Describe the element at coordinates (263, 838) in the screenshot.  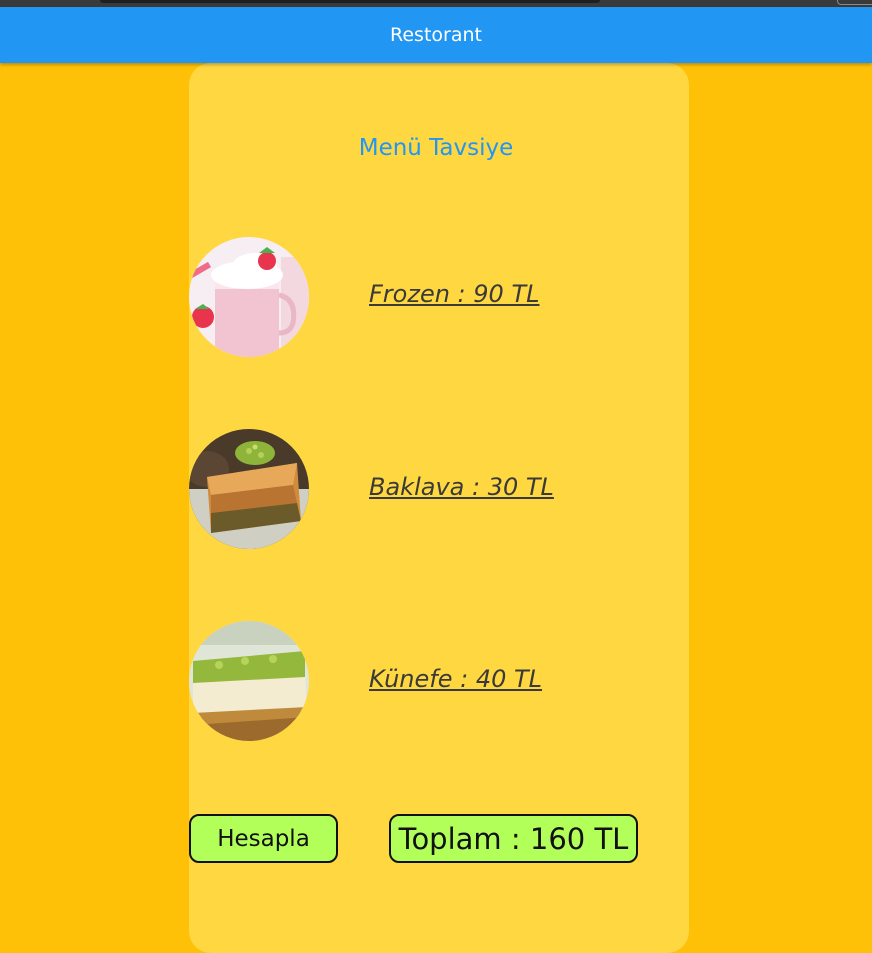
I see `calculate-button: Hesapla` at that location.